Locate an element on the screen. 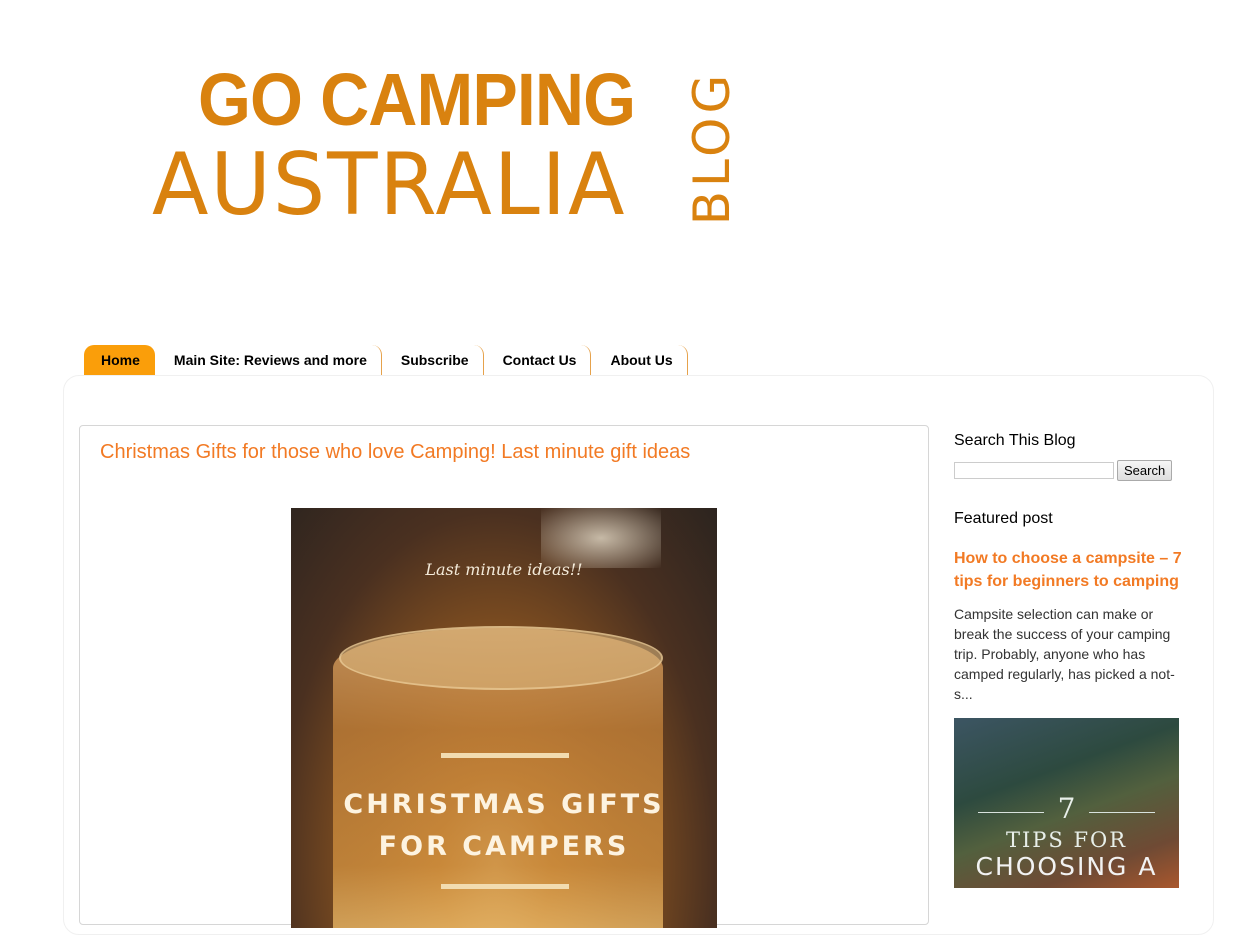  search-button: Search is located at coordinates (1145, 470).